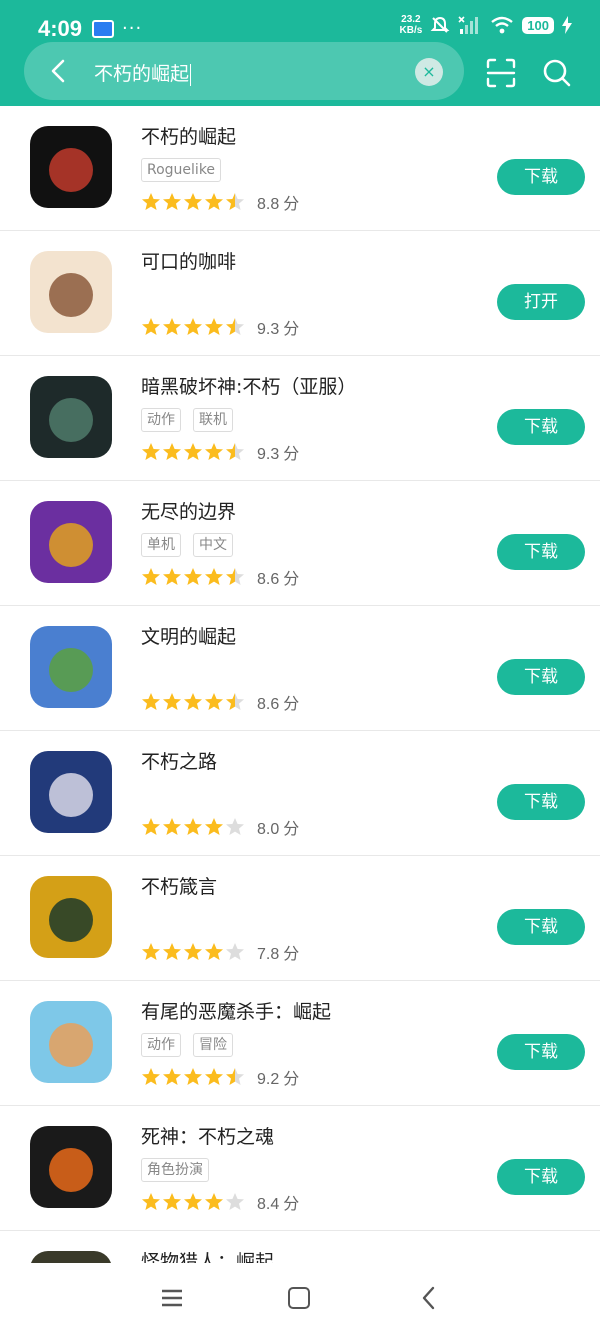 Image resolution: width=600 pixels, height=1333 pixels. I want to click on charging-icon, so click(567, 25).